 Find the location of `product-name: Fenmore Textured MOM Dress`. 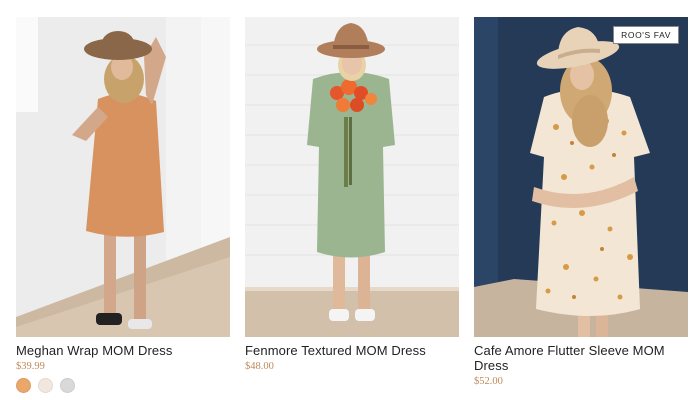

product-name: Fenmore Textured MOM Dress is located at coordinates (352, 350).